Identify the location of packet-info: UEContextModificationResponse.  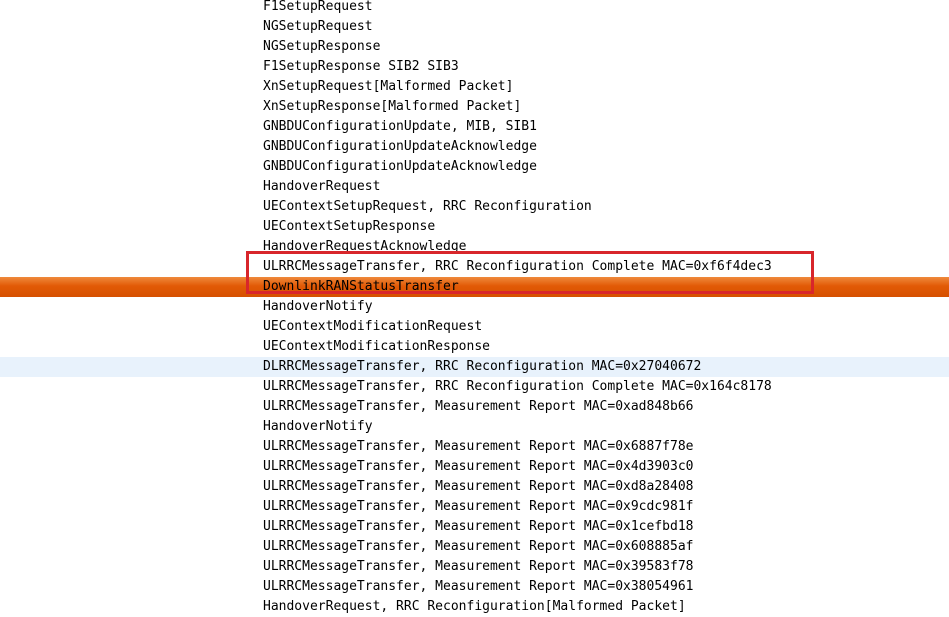
(376, 346).